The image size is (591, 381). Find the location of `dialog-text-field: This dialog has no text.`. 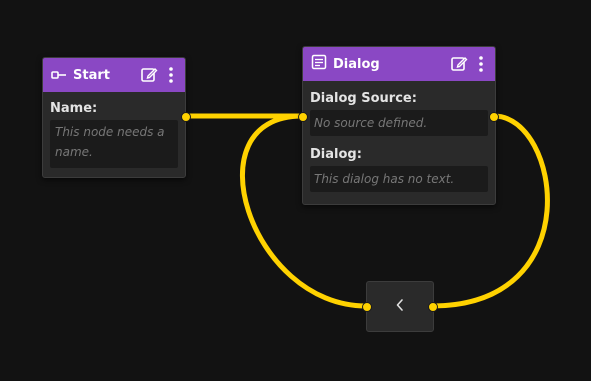

dialog-text-field: This dialog has no text. is located at coordinates (399, 179).